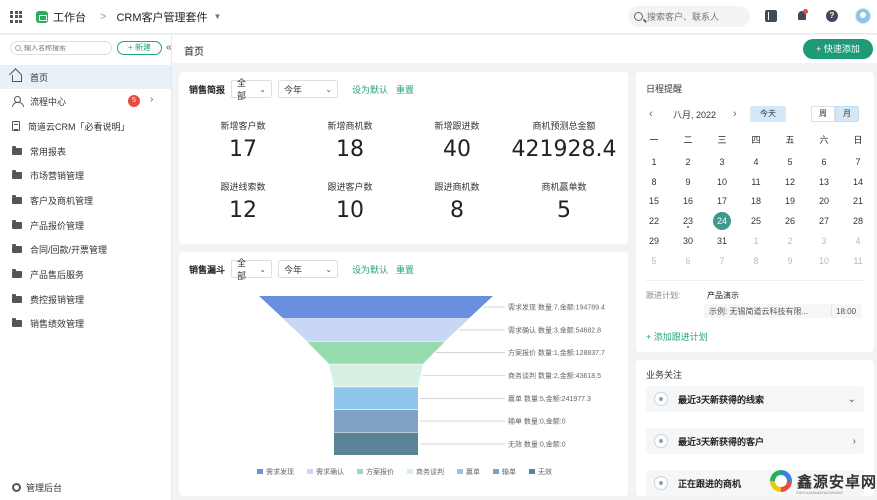  I want to click on legend-label: 方案报价, so click(380, 471).